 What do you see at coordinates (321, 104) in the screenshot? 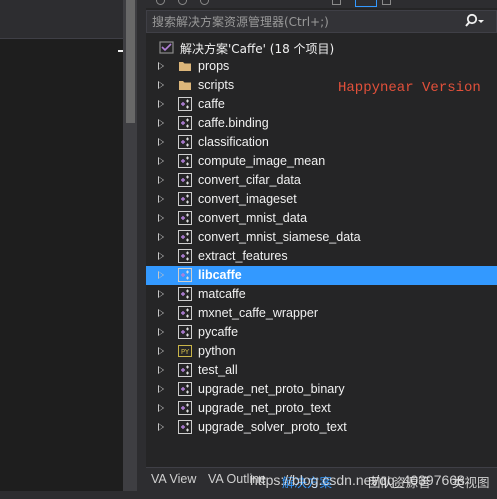
I see `tree-item-caffe: caffe` at bounding box center [321, 104].